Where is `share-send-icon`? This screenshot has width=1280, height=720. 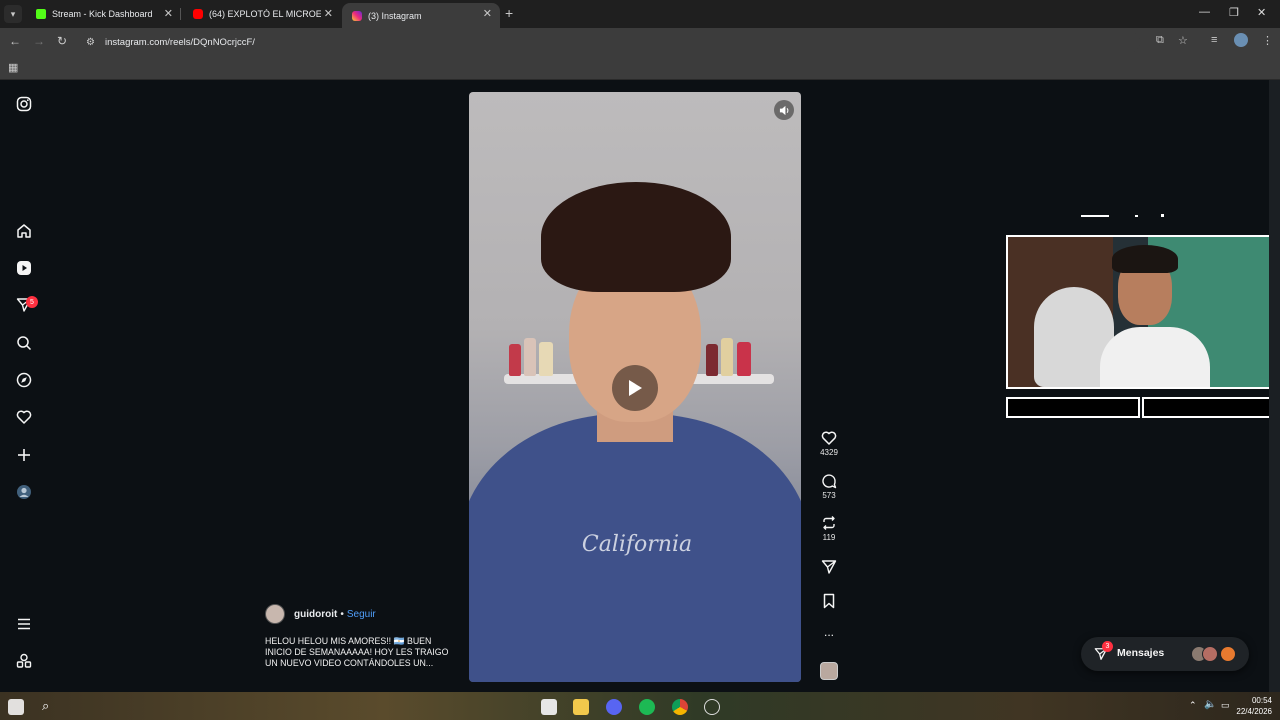 share-send-icon is located at coordinates (829, 567).